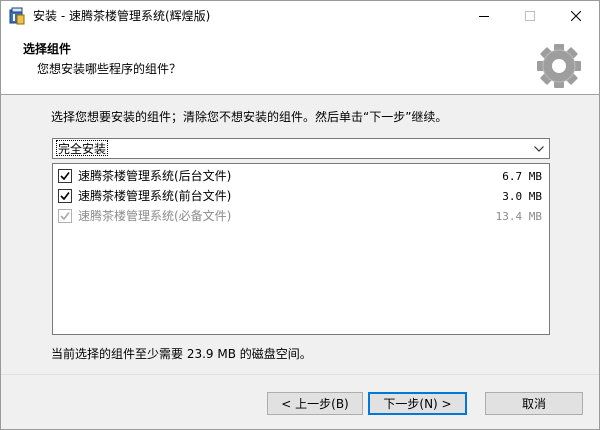 The height and width of the screenshot is (430, 600). Describe the element at coordinates (301, 176) in the screenshot. I see `component-item-backend: 速腾茶楼管理系统(后台文件) 6.7 MB` at that location.